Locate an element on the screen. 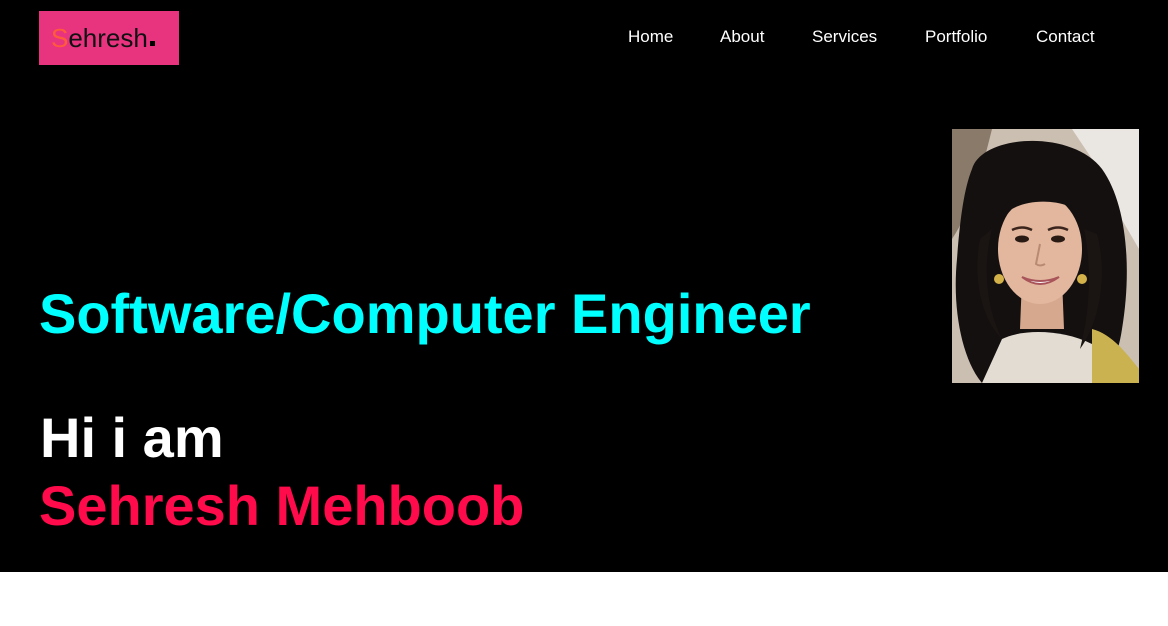  logo-first-letter: S is located at coordinates (60, 38).